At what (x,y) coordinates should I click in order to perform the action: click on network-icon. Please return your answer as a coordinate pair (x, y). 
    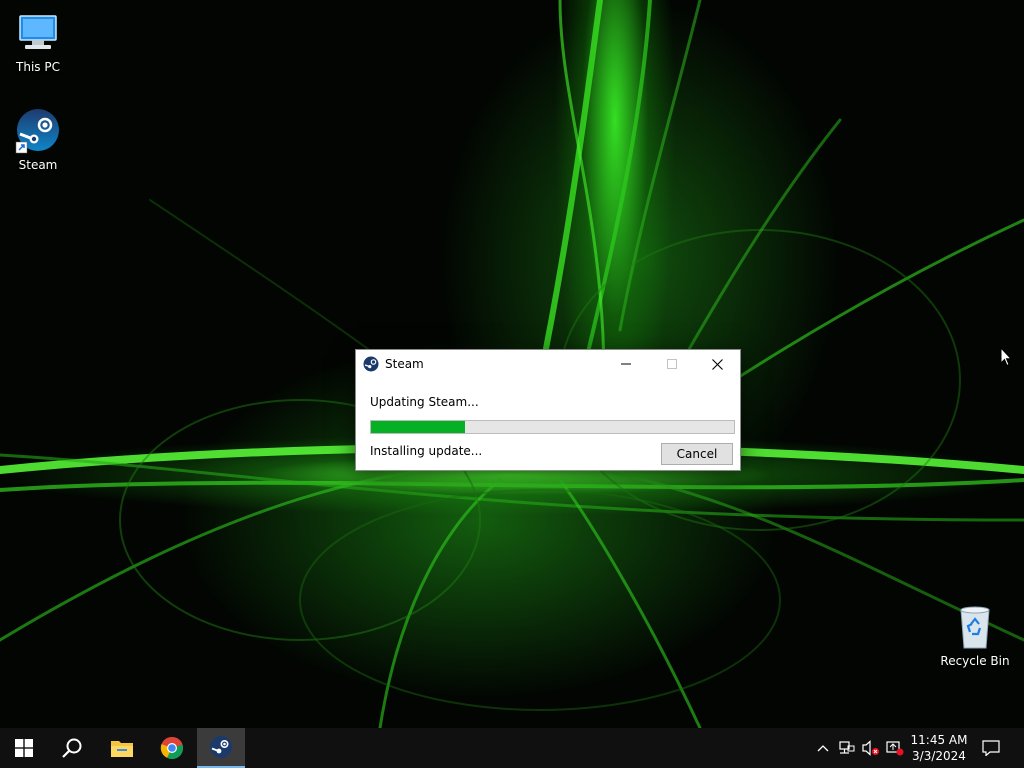
    Looking at the image, I should click on (847, 747).